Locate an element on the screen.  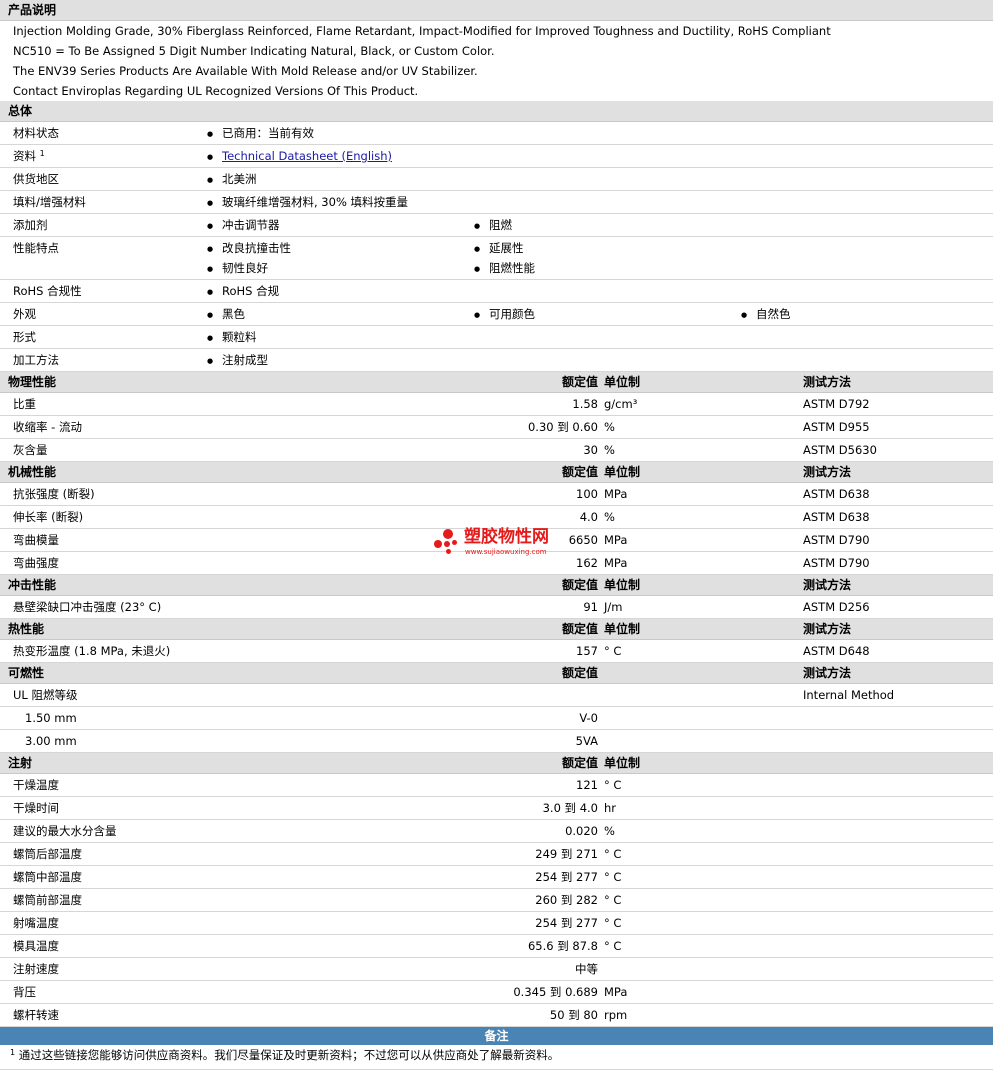
bullet-item: 阻燃 is located at coordinates (493, 225).